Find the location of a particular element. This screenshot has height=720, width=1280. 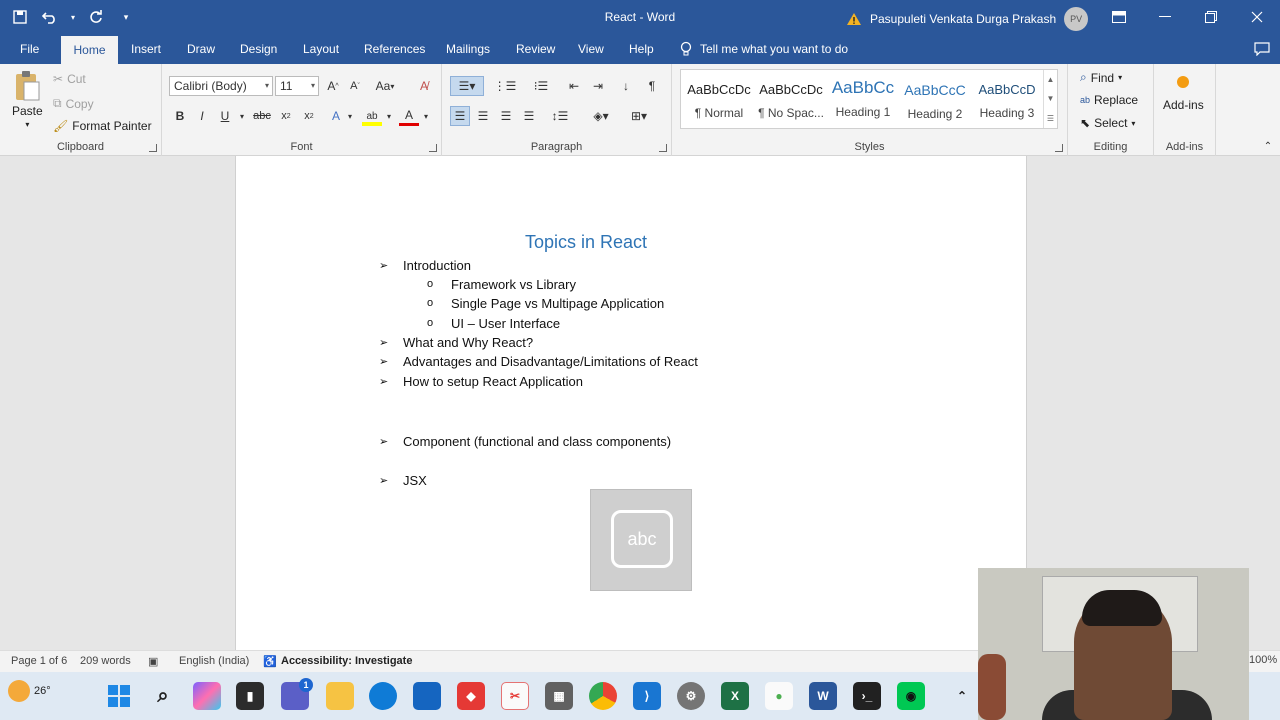

snipping-tool-icon: ✂ is located at coordinates (515, 696).